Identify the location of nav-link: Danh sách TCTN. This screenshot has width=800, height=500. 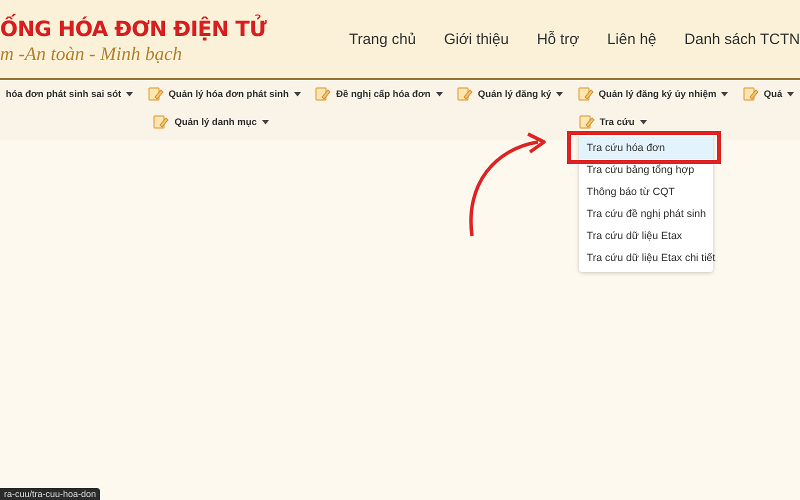
(742, 39).